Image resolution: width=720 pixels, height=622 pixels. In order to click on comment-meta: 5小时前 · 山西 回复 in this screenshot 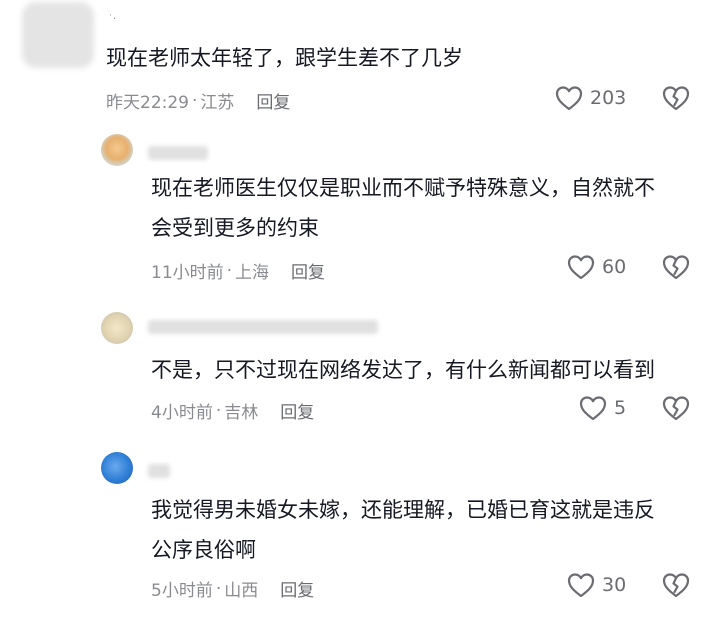, I will do `click(232, 589)`.